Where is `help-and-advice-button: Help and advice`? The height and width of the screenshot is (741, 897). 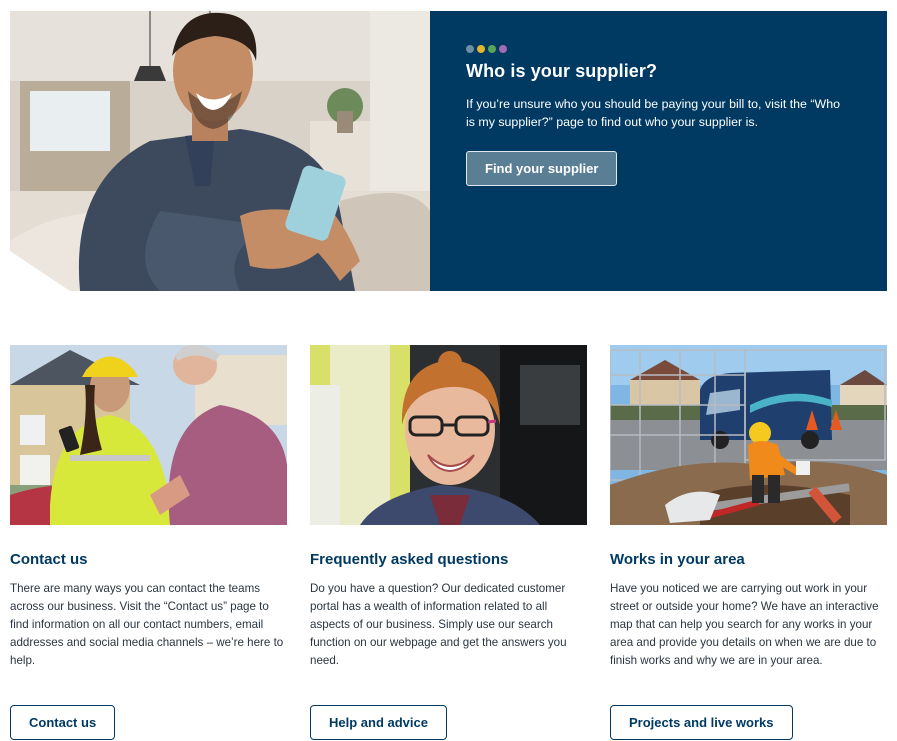
help-and-advice-button: Help and advice is located at coordinates (378, 722).